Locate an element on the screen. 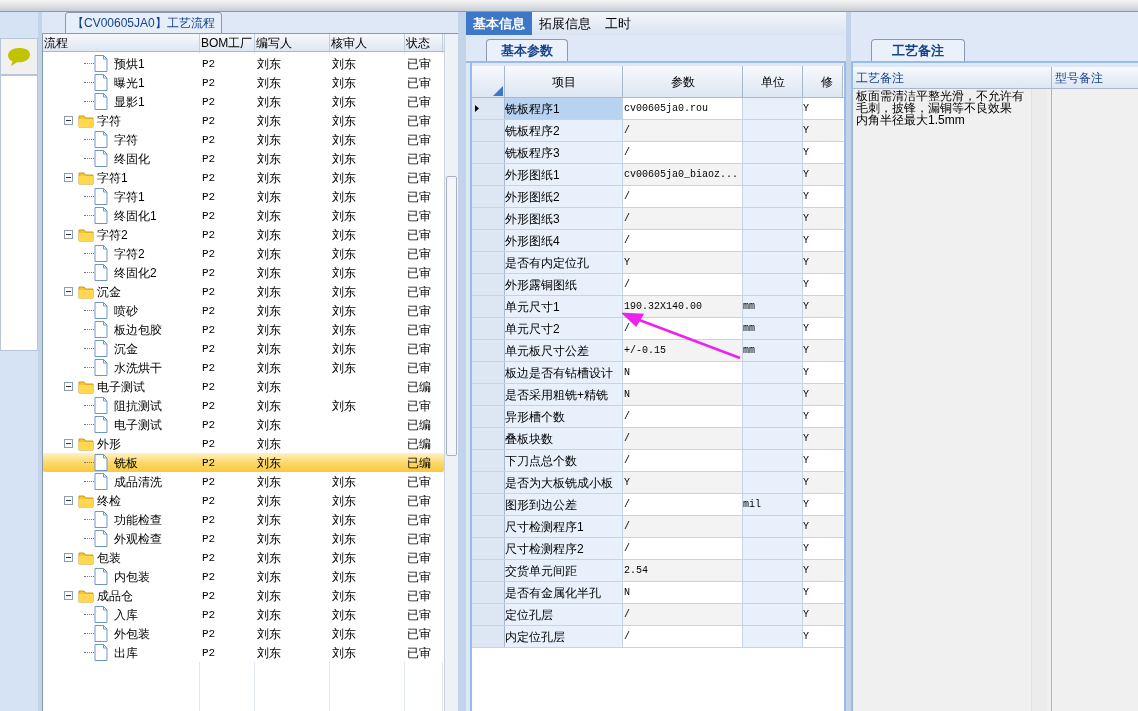 This screenshot has height=711, width=1138. tree-item: 铣板 is located at coordinates (126, 462).